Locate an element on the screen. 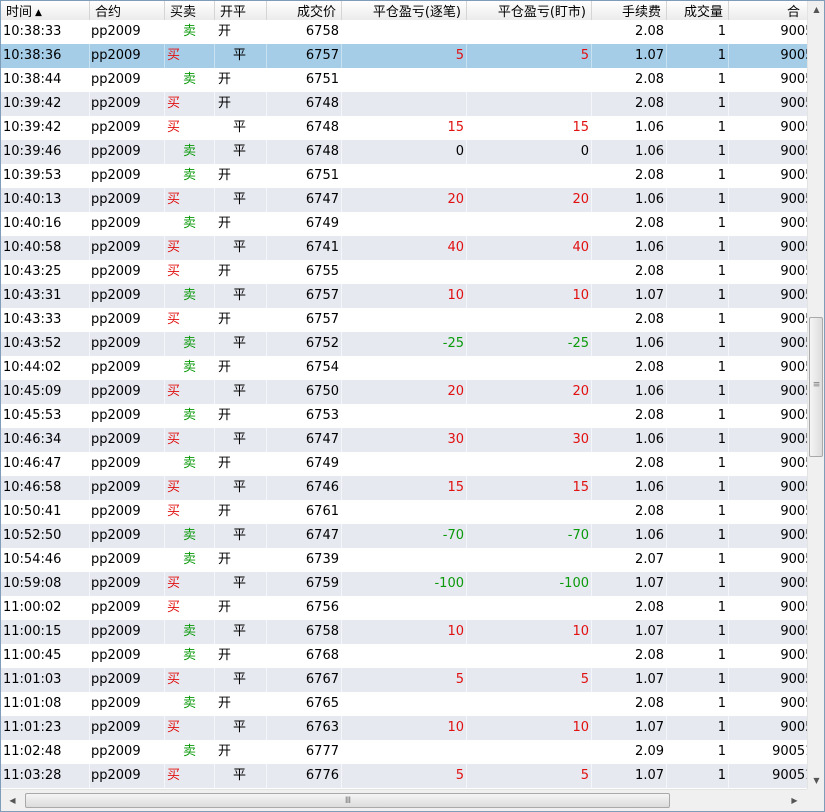  table-row: 10:38:36pp2009买平6757551.071900518 is located at coordinates (404, 56).